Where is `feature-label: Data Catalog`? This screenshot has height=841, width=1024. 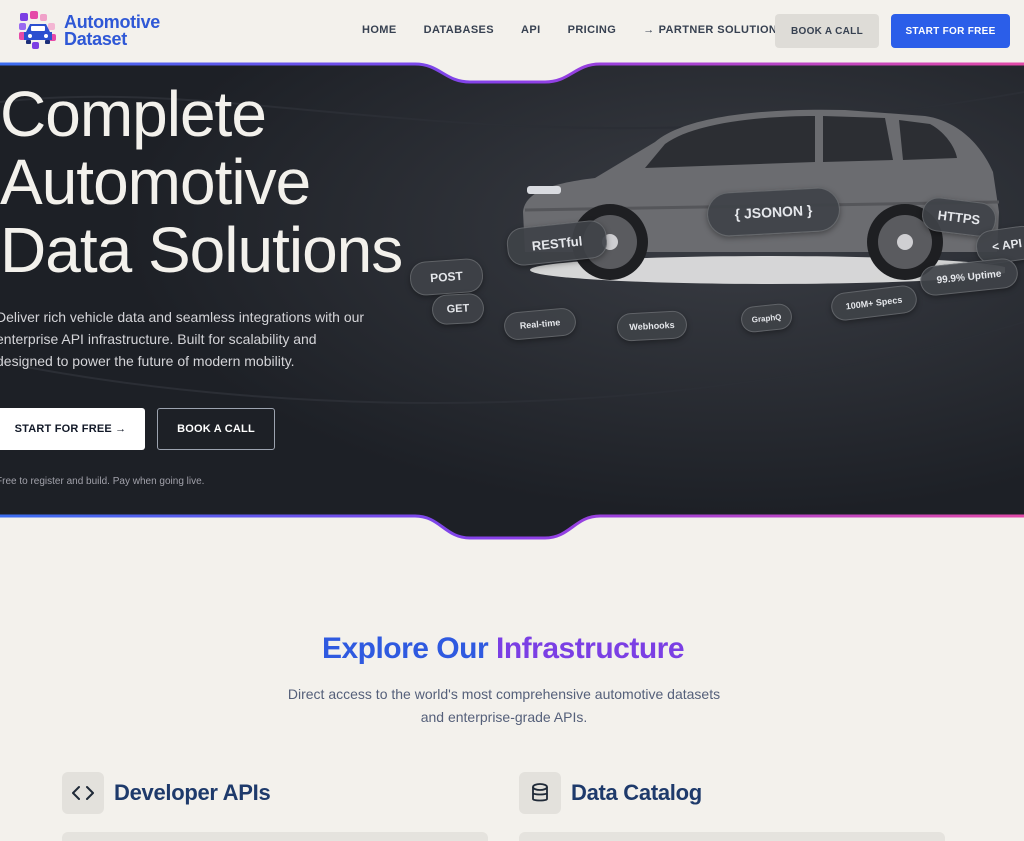
feature-label: Data Catalog is located at coordinates (636, 792).